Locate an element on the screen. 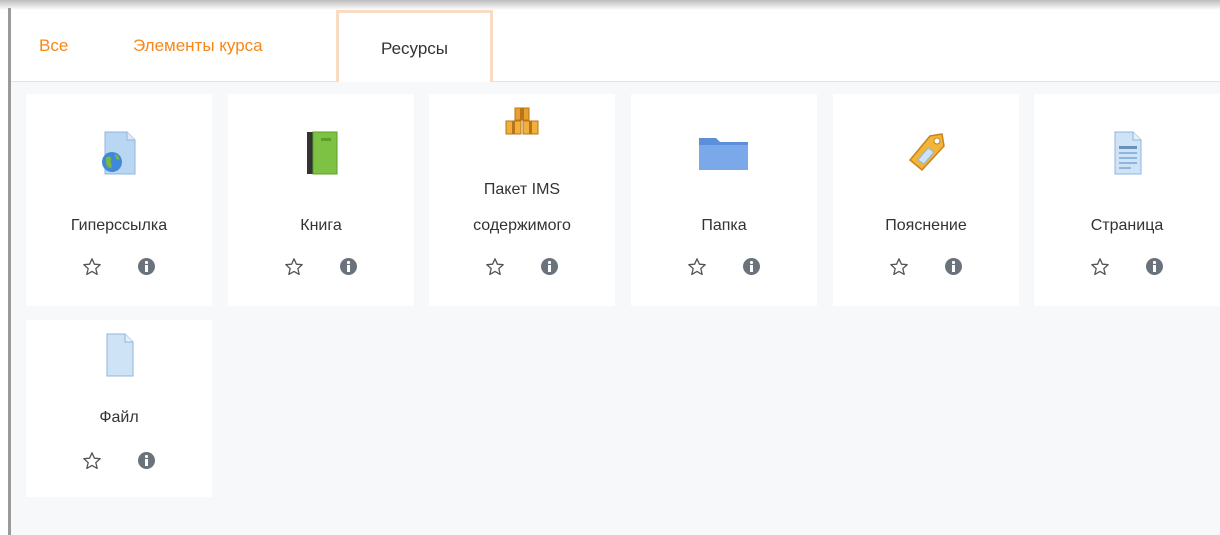 This screenshot has height=535, width=1220. resource-label-line2: содержимого is located at coordinates (522, 225).